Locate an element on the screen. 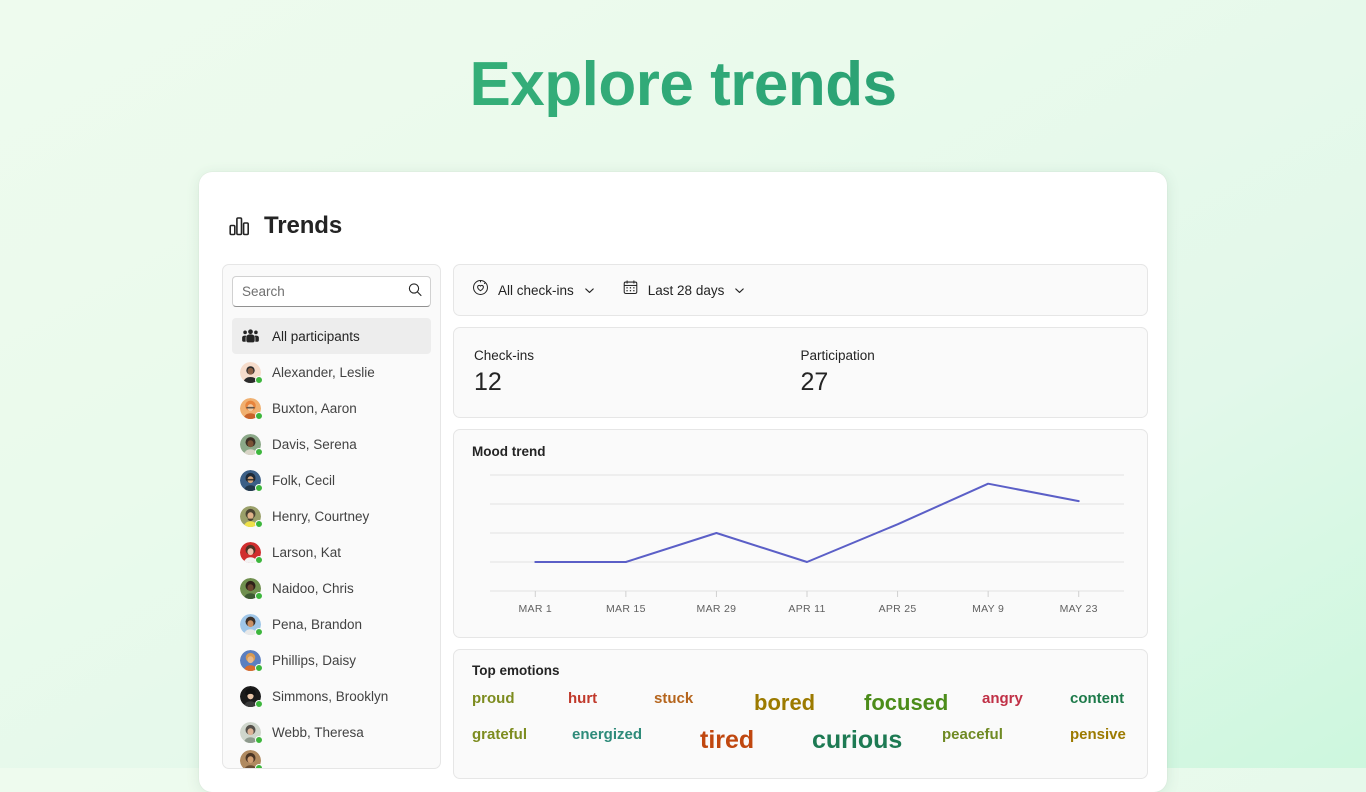 Image resolution: width=1366 pixels, height=792 pixels. emotion-word: proud is located at coordinates (493, 698).